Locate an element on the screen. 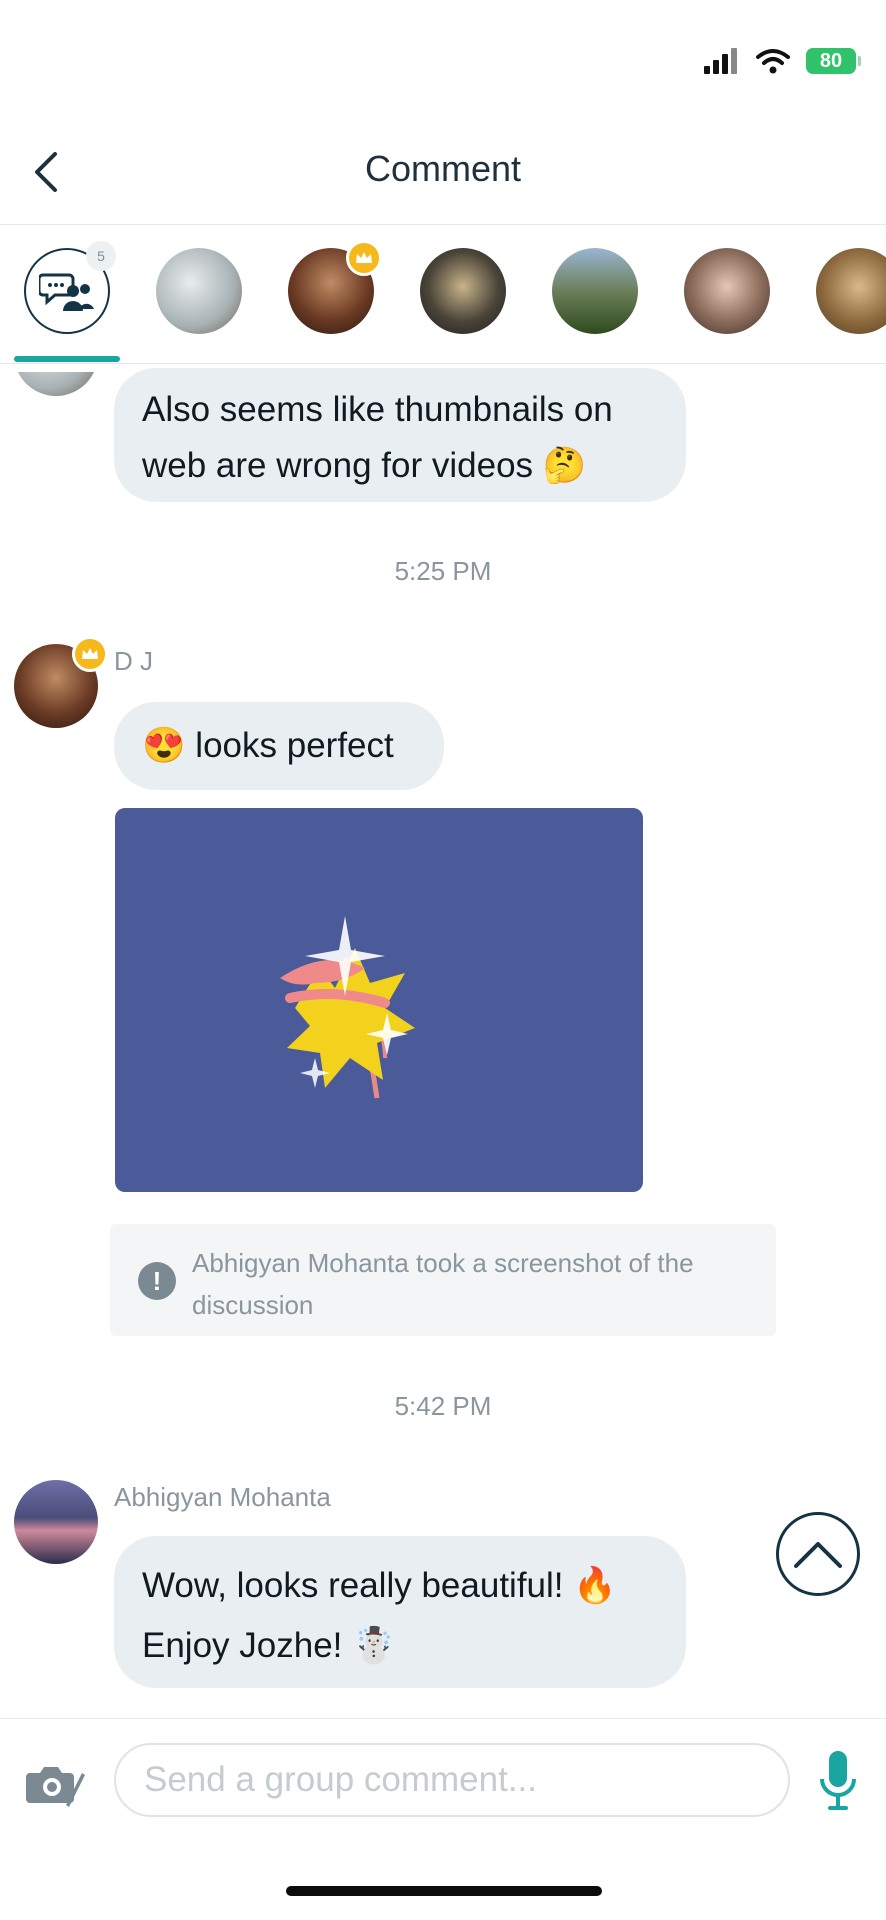 Image resolution: width=886 pixels, height=1920 pixels. home-indicator is located at coordinates (444, 1891).